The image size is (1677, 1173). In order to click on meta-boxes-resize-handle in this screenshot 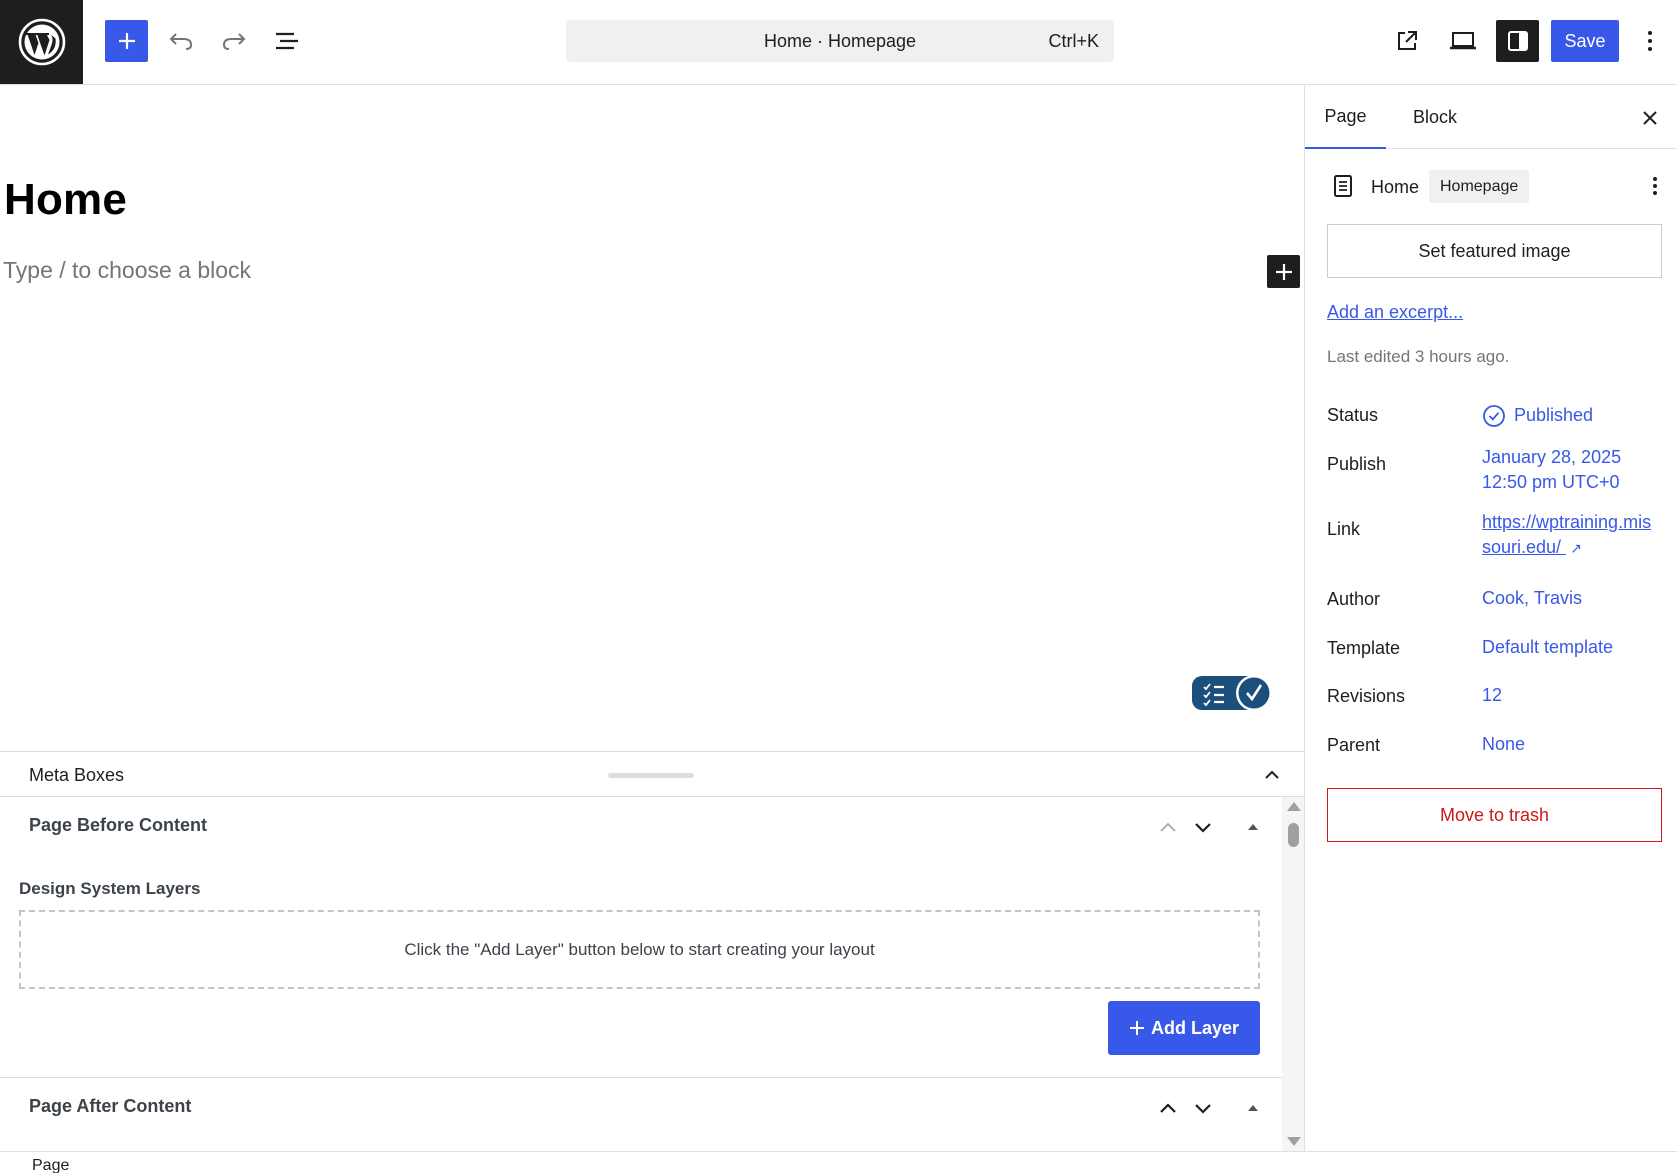, I will do `click(651, 775)`.